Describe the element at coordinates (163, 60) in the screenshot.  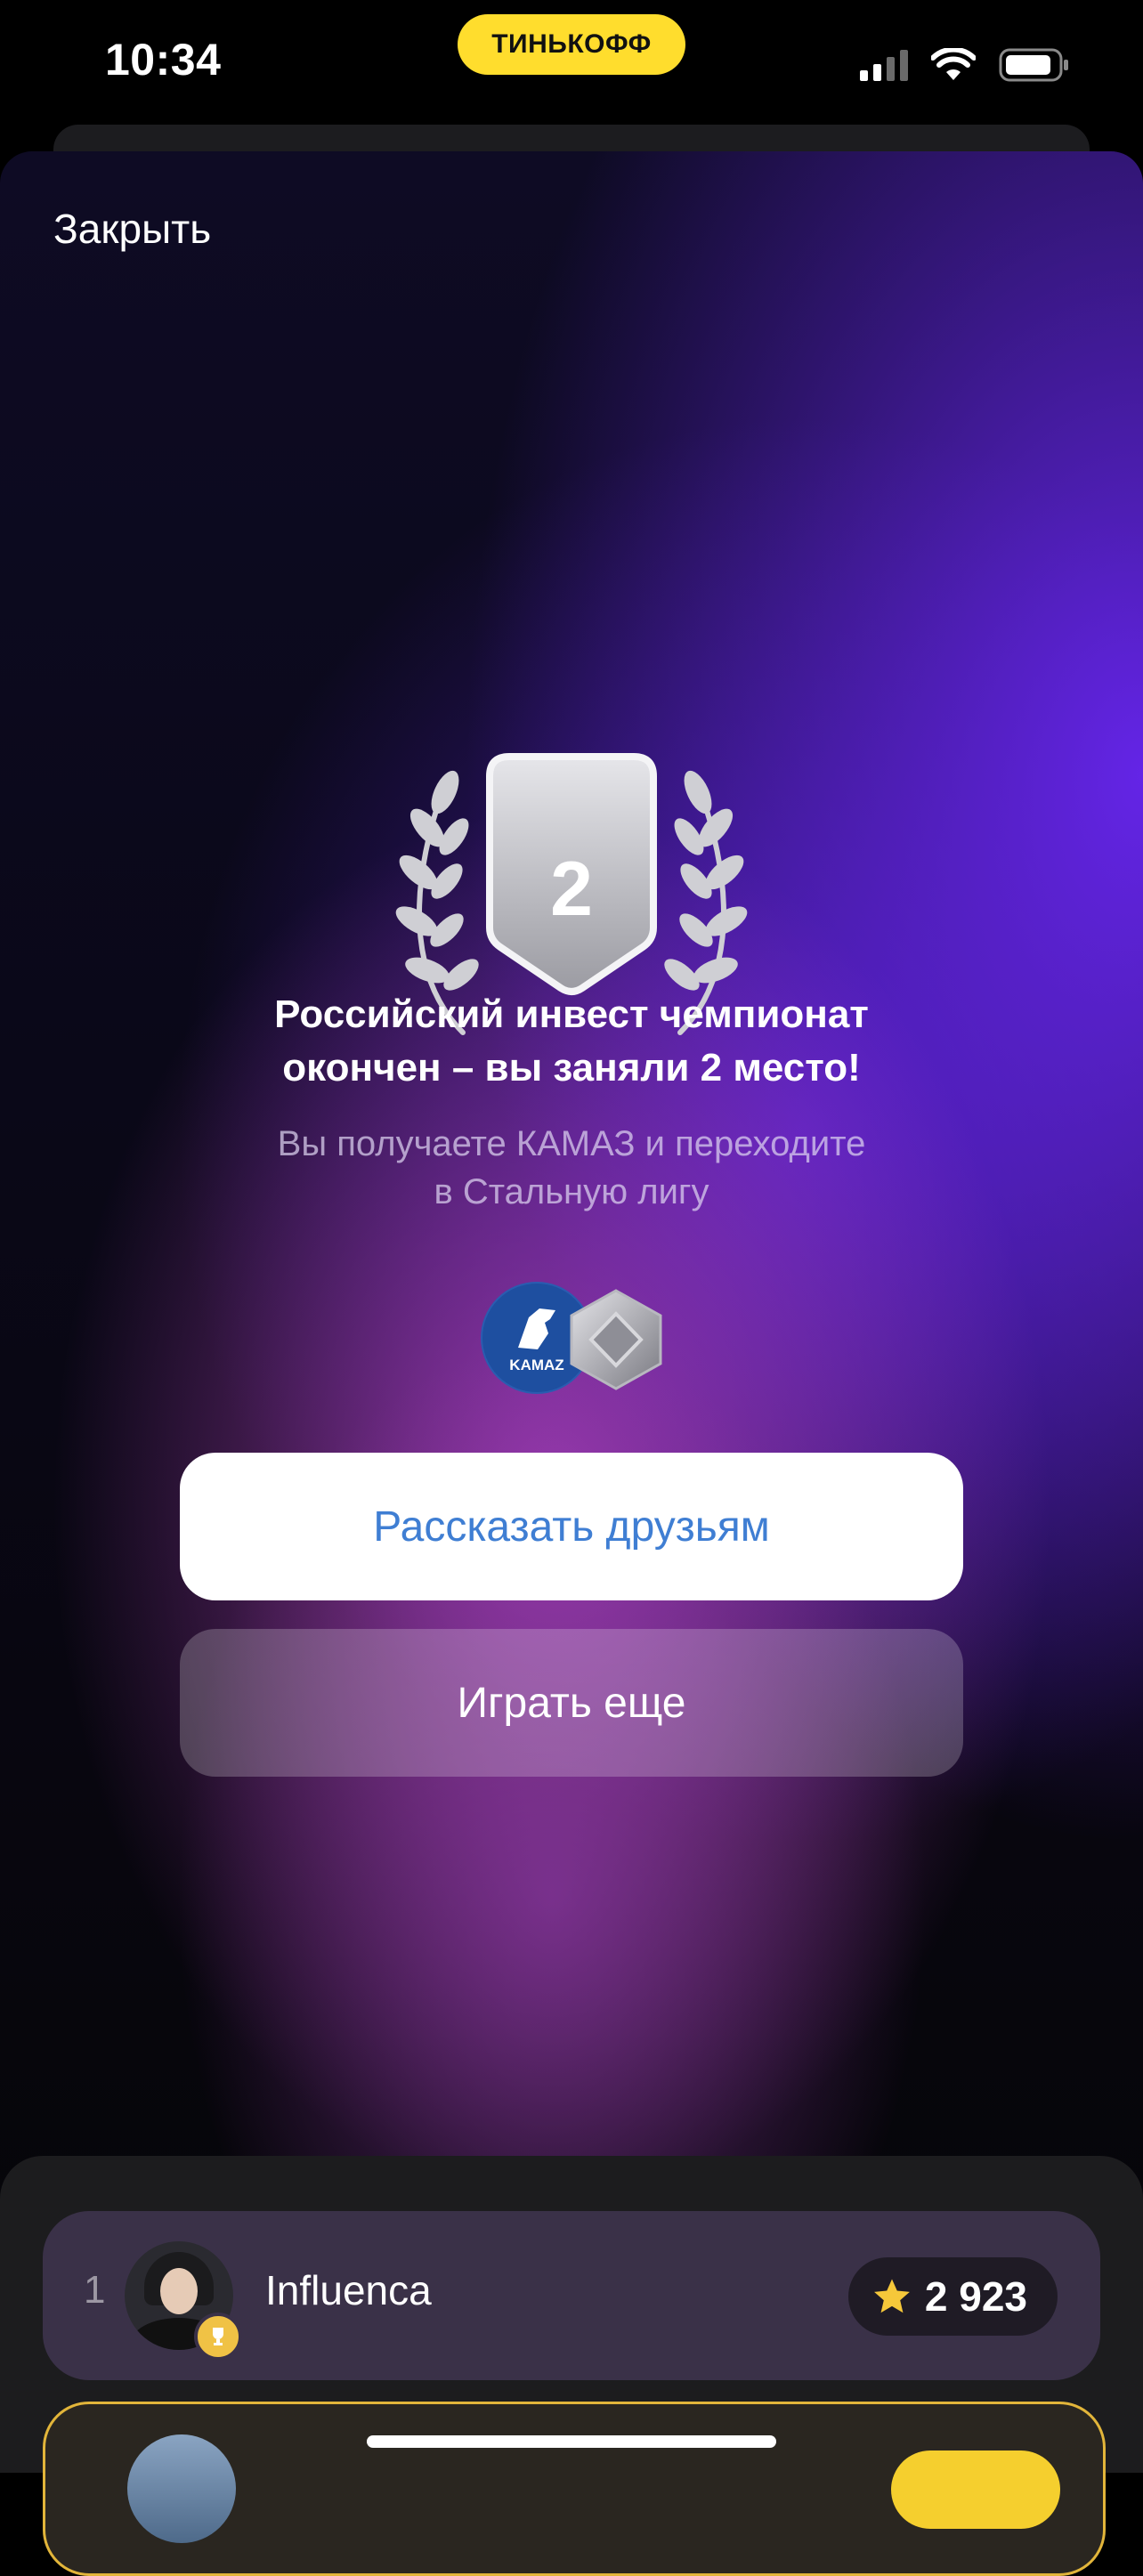
I see `status-time: 10:34` at that location.